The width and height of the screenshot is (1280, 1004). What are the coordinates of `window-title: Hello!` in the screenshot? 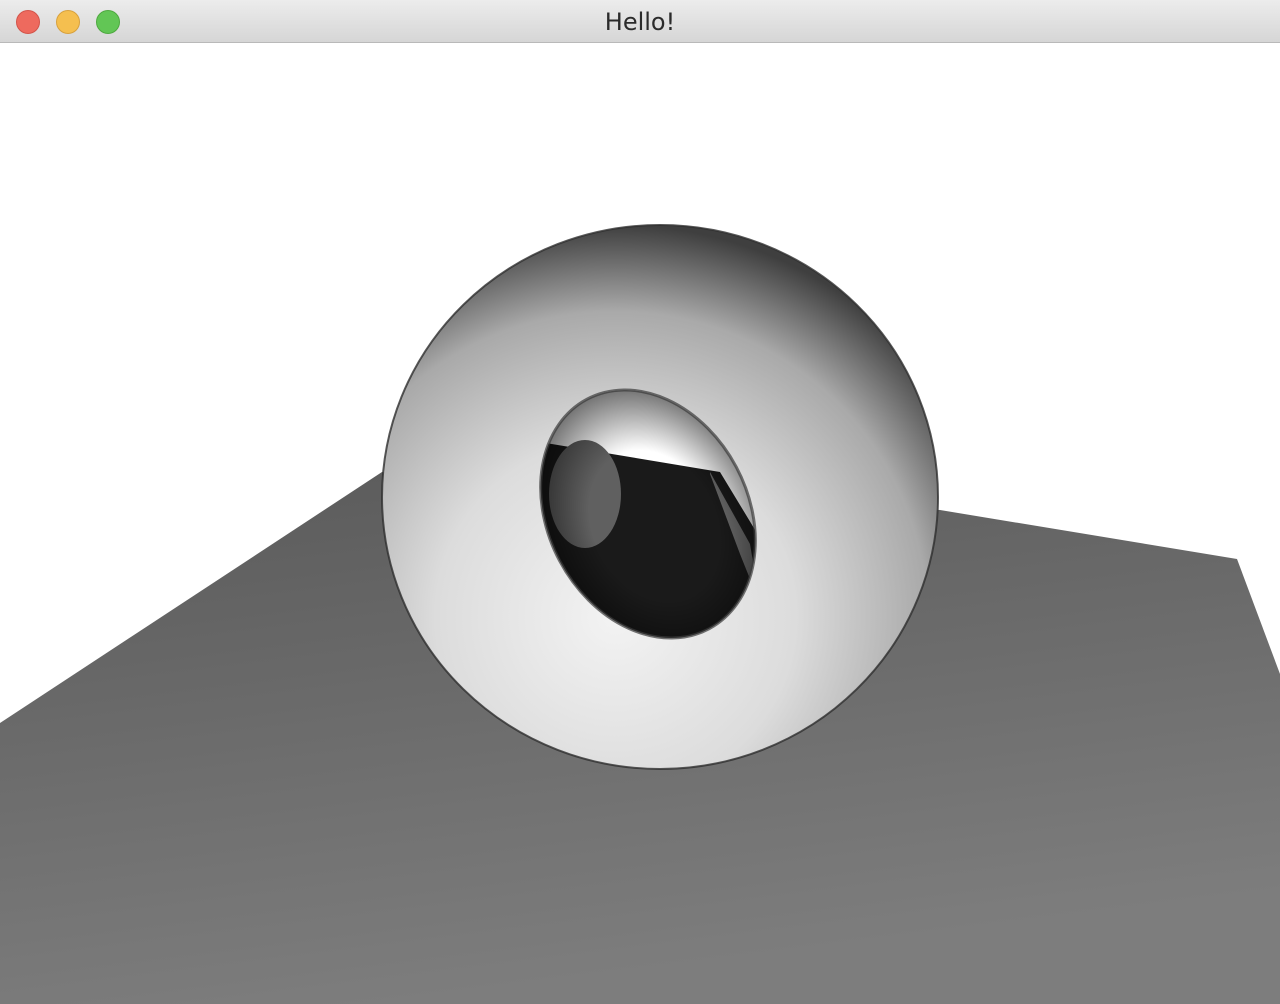 It's located at (640, 22).